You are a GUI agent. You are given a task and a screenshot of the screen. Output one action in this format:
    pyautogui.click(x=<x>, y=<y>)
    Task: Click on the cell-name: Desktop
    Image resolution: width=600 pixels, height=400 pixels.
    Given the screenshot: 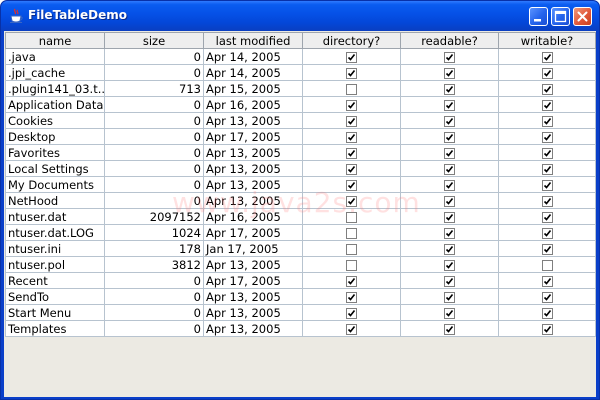 What is the action you would take?
    pyautogui.click(x=55, y=136)
    